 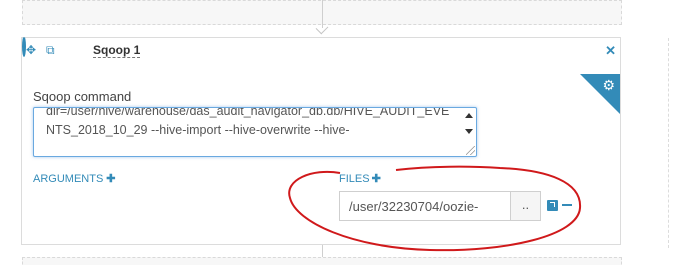 I want to click on red-circle-annotation, so click(x=435, y=208).